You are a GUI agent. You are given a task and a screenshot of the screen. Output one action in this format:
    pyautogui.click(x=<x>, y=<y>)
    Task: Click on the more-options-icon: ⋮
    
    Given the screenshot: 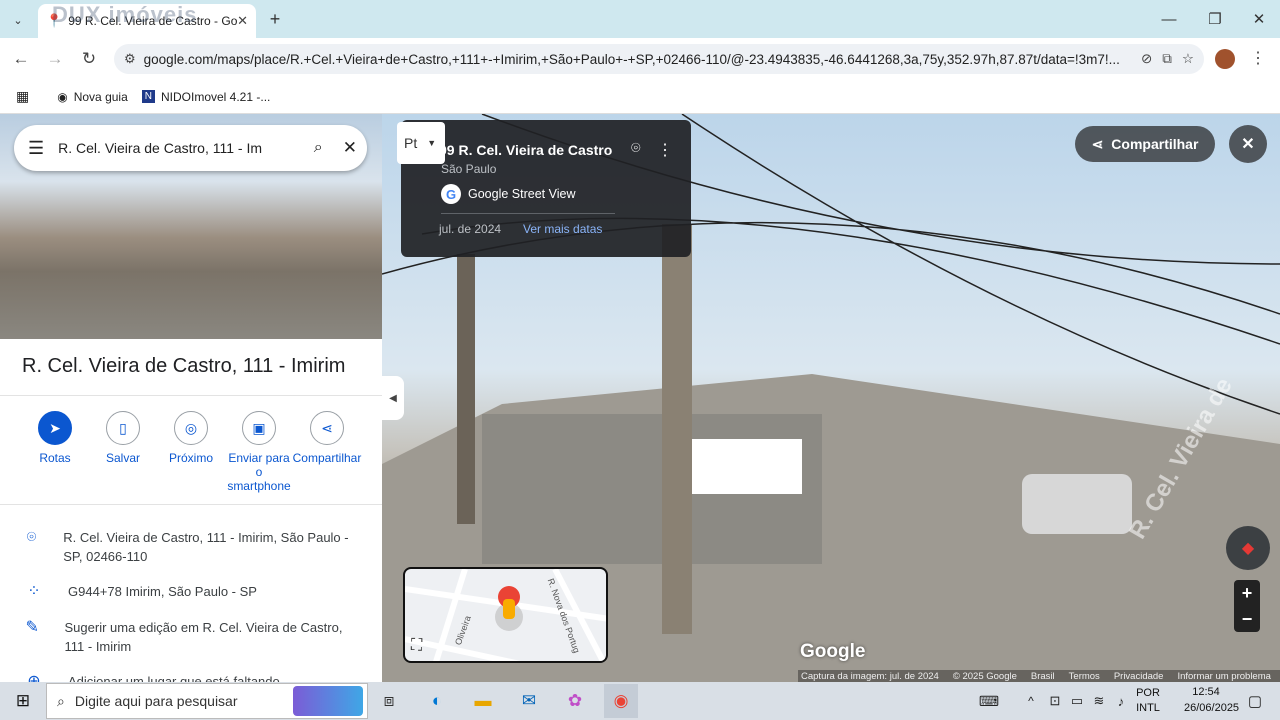 What is the action you would take?
    pyautogui.click(x=665, y=150)
    